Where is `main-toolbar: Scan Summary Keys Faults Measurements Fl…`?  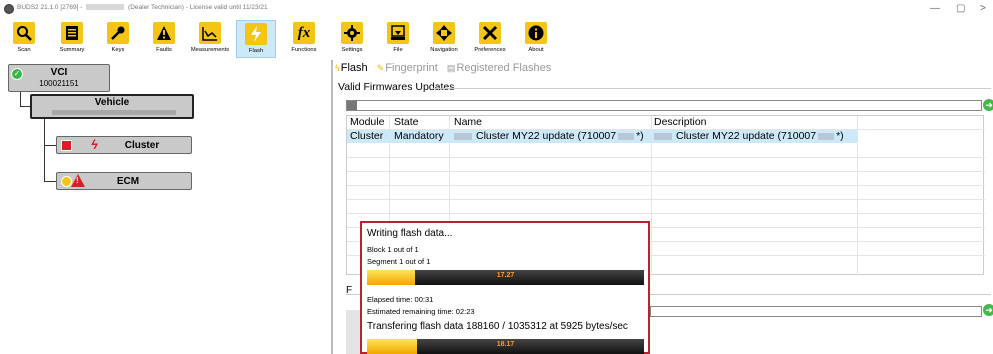 main-toolbar: Scan Summary Keys Faults Measurements Fl… is located at coordinates (496, 39).